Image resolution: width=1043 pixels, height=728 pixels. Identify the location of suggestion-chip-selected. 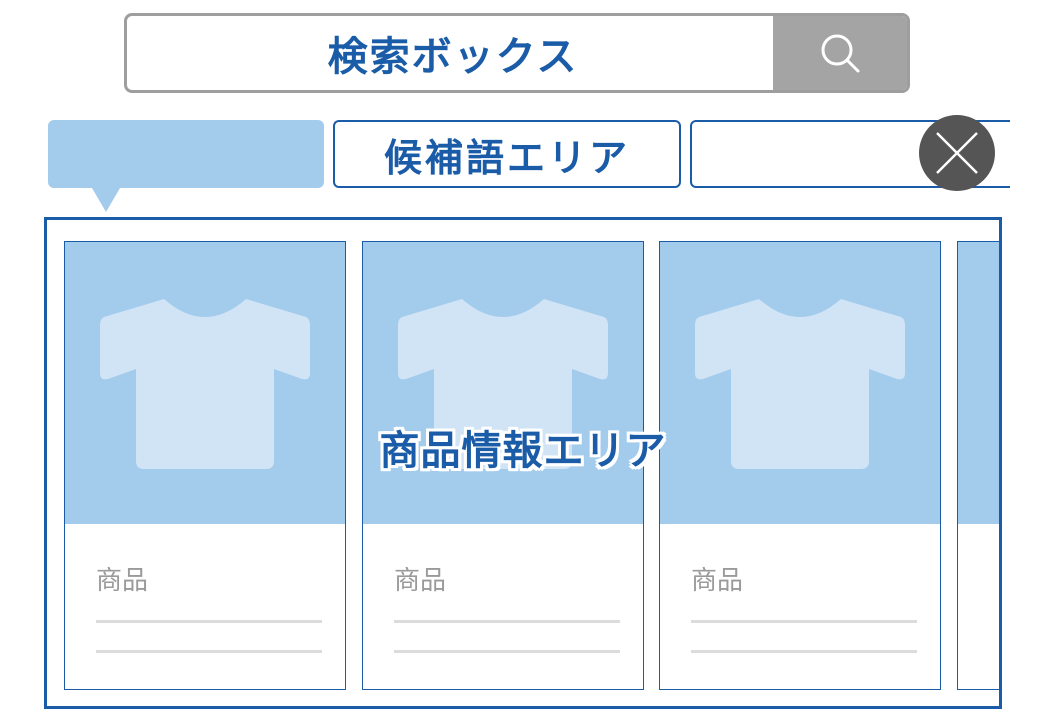
(186, 166).